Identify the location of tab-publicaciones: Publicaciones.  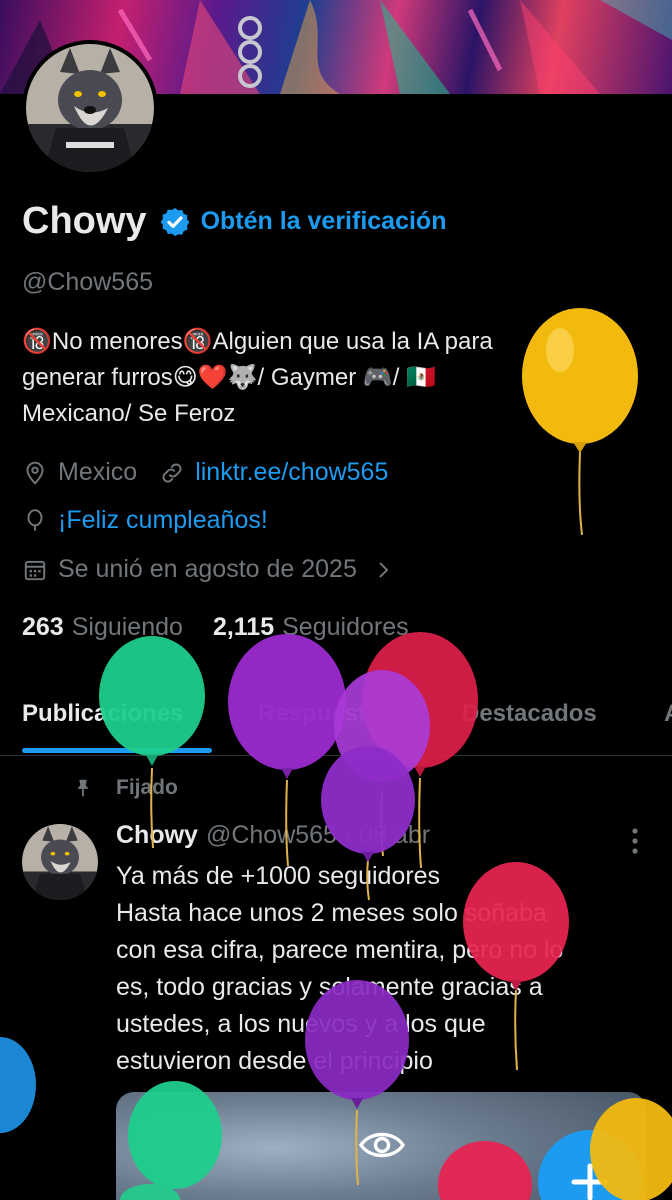
(102, 714).